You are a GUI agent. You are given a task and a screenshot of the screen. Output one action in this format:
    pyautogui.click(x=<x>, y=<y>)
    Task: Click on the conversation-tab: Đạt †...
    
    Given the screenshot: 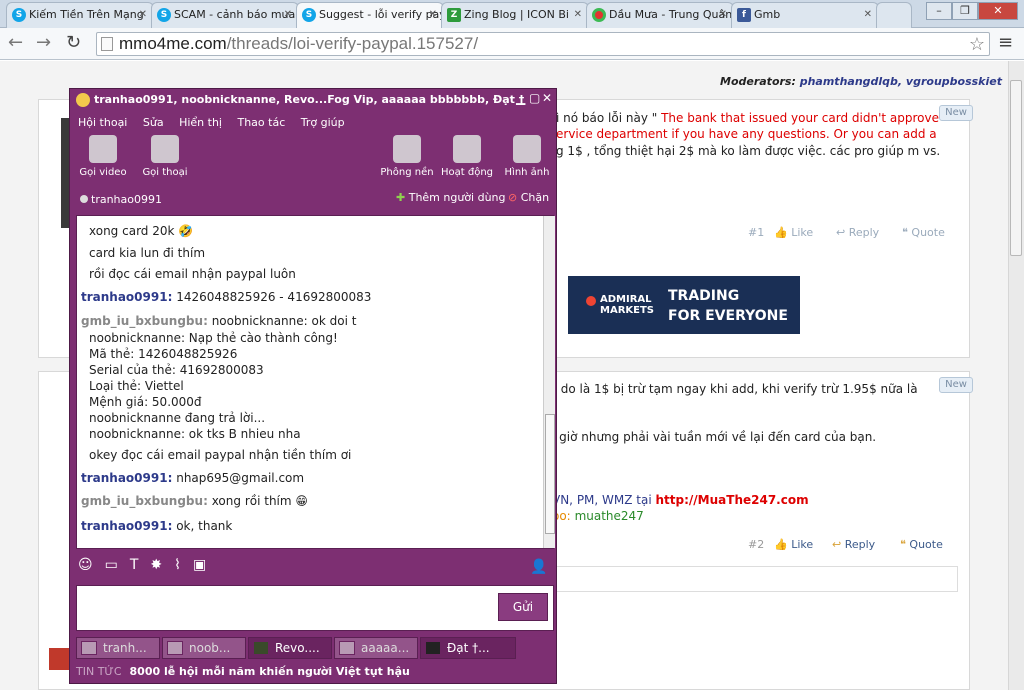 What is the action you would take?
    pyautogui.click(x=468, y=648)
    